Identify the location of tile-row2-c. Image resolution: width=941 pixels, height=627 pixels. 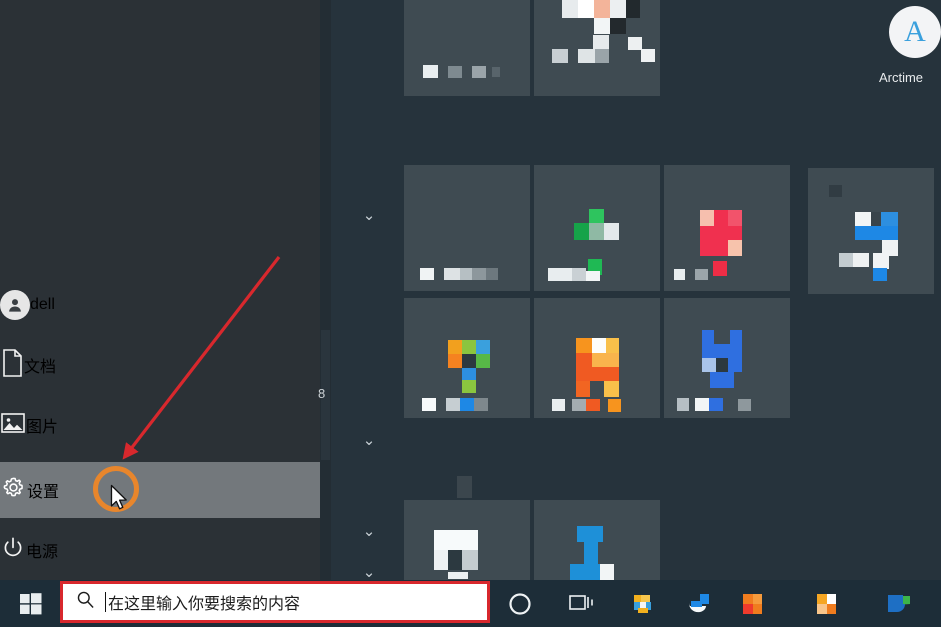
(727, 228).